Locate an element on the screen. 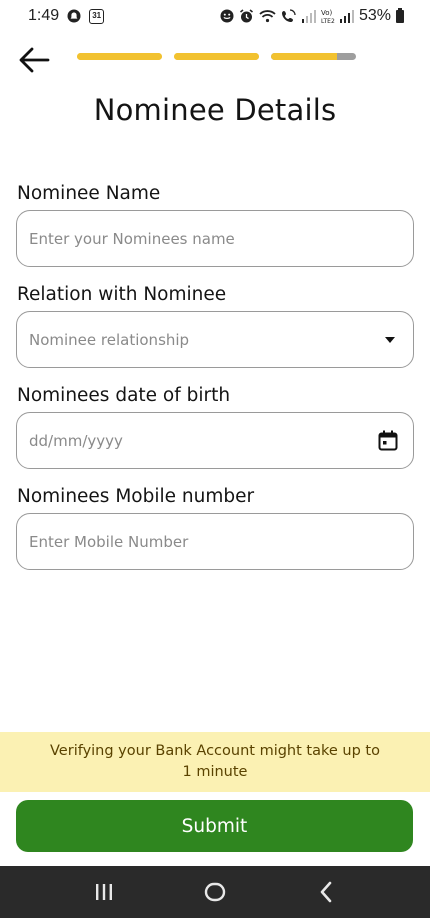 The width and height of the screenshot is (430, 918). system-nav-bar is located at coordinates (215, 892).